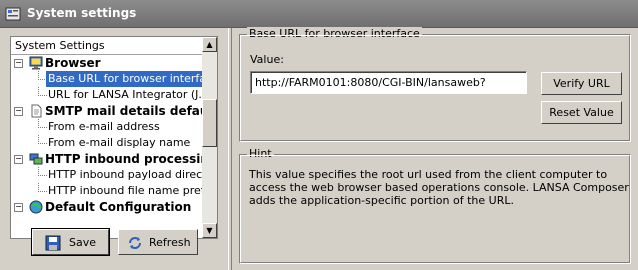 The image size is (638, 270). What do you see at coordinates (209, 44) in the screenshot?
I see `scroll-up-arrow-icon: ▲` at bounding box center [209, 44].